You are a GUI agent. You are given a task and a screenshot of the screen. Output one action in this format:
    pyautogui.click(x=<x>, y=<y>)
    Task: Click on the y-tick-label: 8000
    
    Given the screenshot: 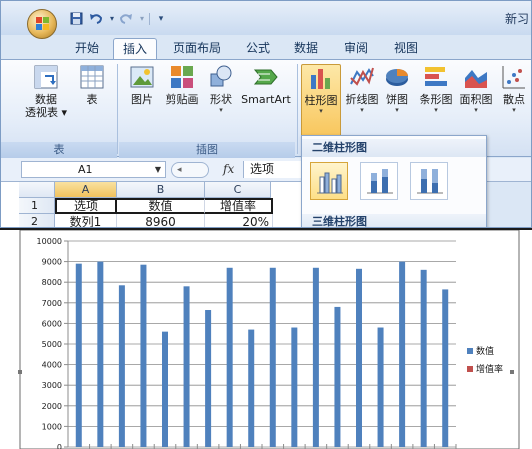 What is the action you would take?
    pyautogui.click(x=52, y=282)
    